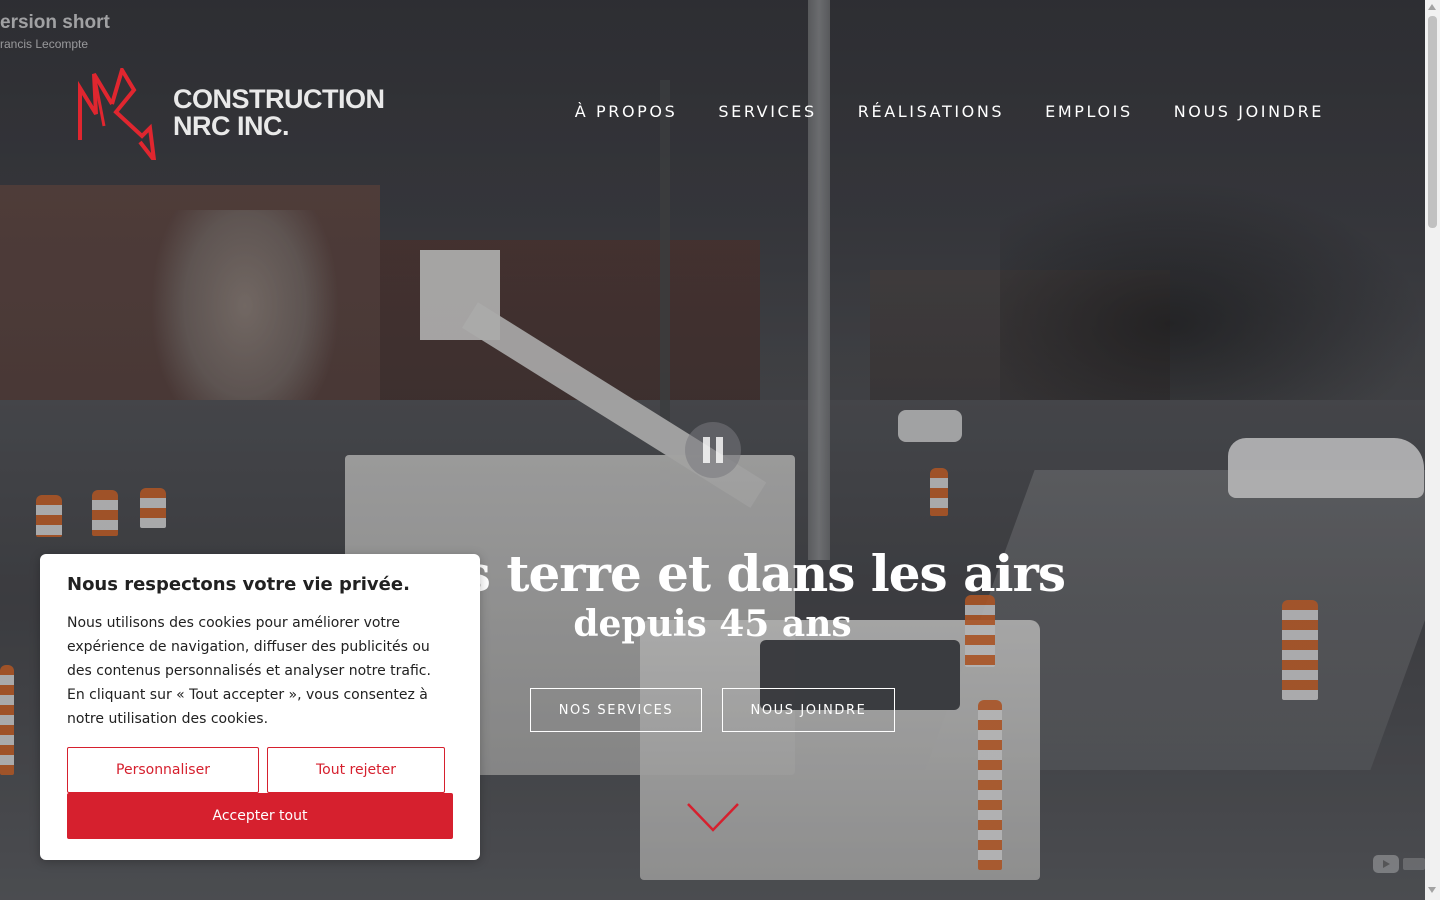 Image resolution: width=1440 pixels, height=900 pixels. What do you see at coordinates (713, 450) in the screenshot?
I see `pause-button` at bounding box center [713, 450].